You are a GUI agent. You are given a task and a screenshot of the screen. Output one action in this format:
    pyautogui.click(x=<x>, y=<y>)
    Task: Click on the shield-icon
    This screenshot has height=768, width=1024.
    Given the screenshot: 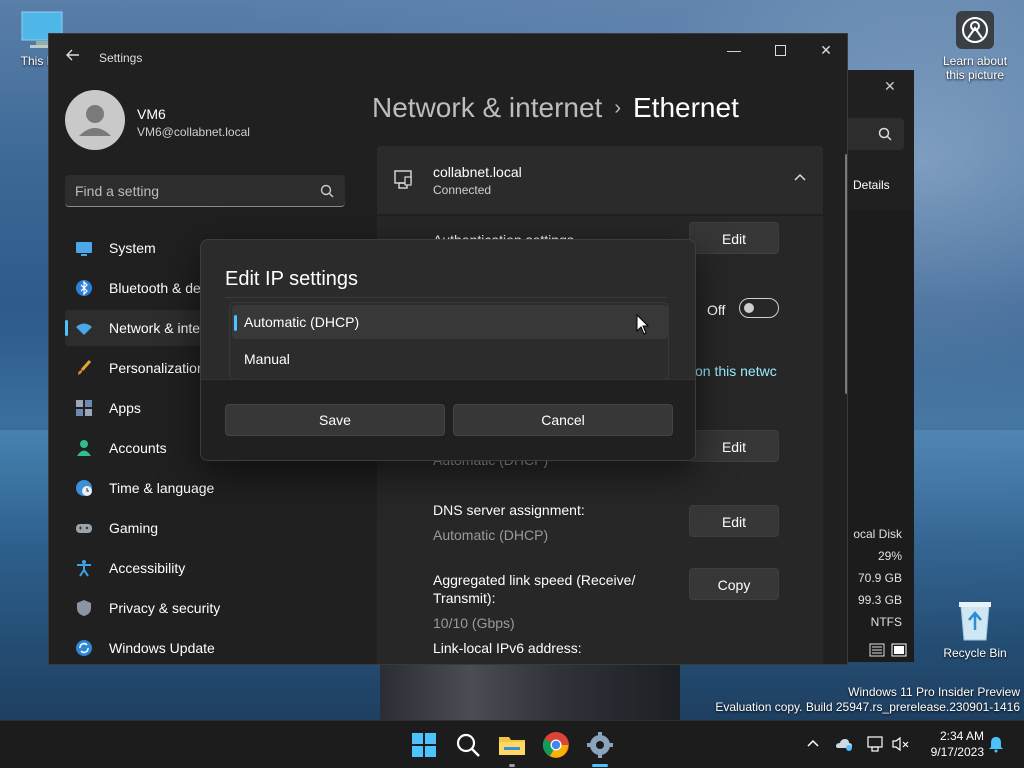 What is the action you would take?
    pyautogui.click(x=84, y=608)
    